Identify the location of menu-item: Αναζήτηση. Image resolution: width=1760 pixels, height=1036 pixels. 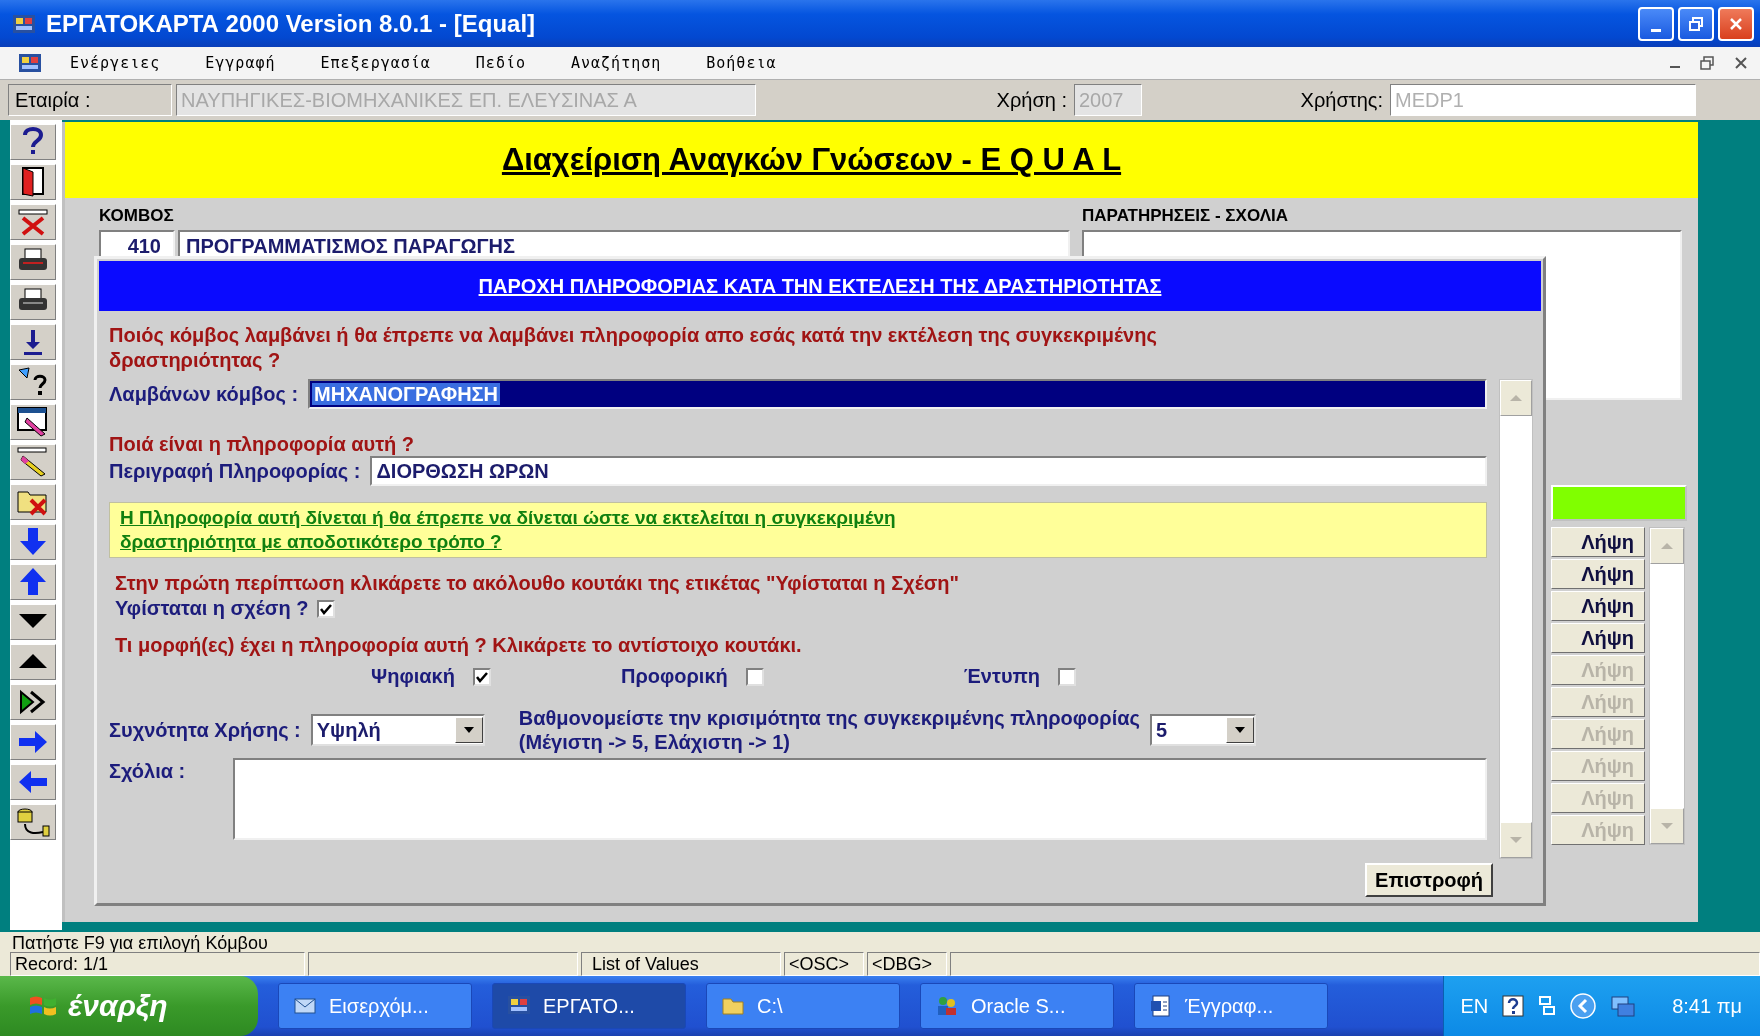
(616, 63).